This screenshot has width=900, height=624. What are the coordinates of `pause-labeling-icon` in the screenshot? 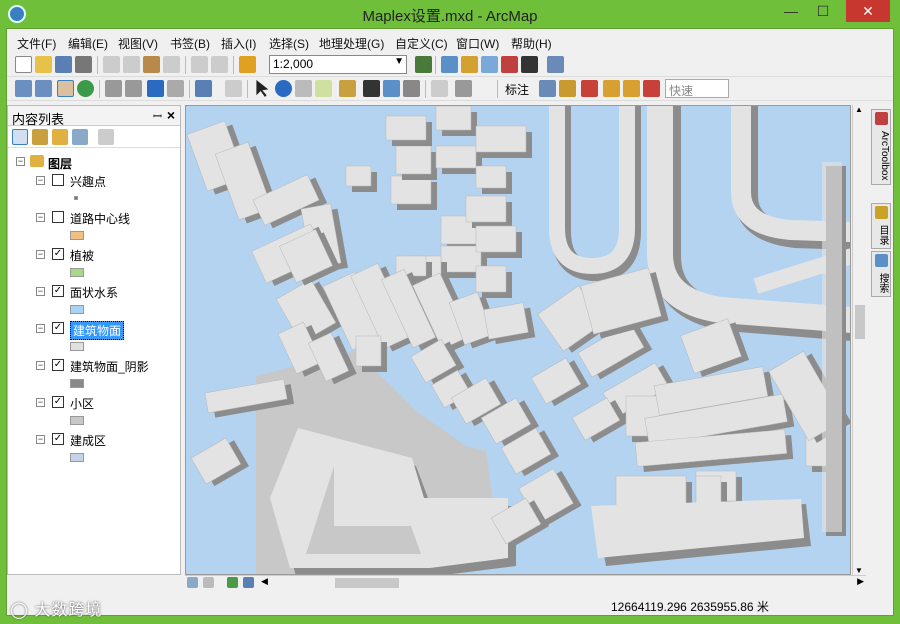 It's located at (631, 88).